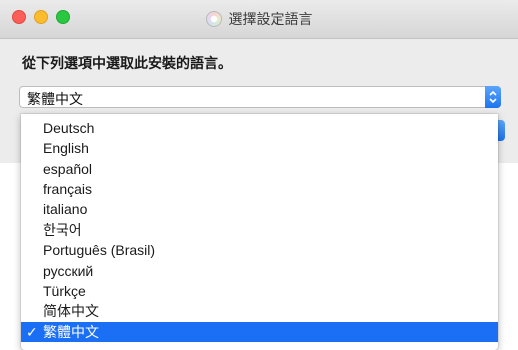  What do you see at coordinates (68, 169) in the screenshot?
I see `option-label: español` at bounding box center [68, 169].